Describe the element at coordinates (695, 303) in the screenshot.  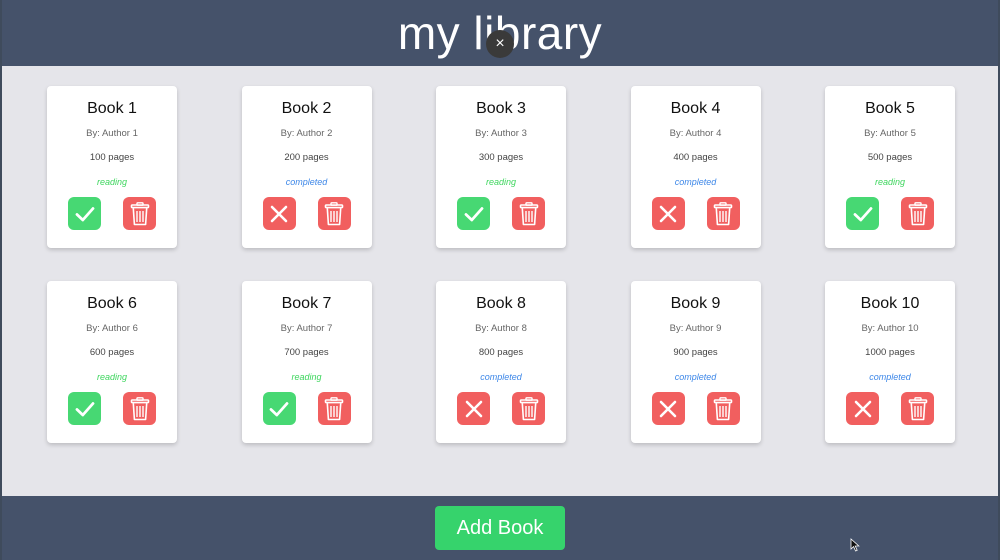
I see `book-title: Book 9` at that location.